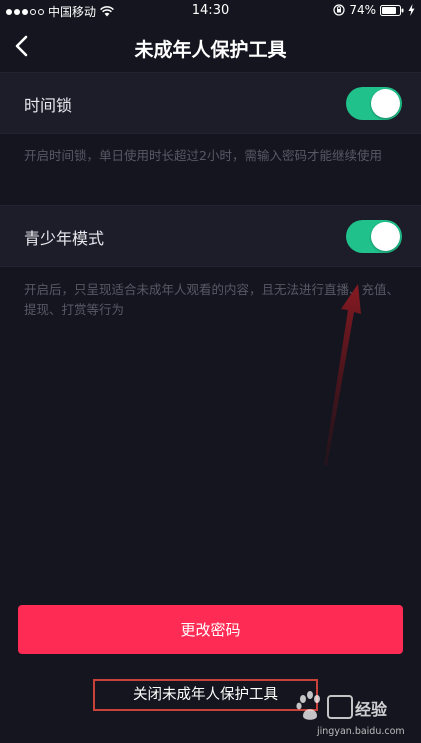 This screenshot has width=421, height=743. I want to click on time-lock-toggle, so click(374, 103).